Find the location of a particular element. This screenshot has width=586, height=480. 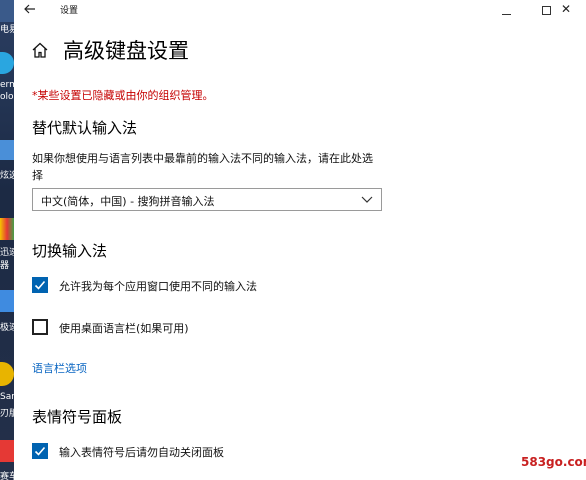

window-title: 设置 is located at coordinates (69, 11).